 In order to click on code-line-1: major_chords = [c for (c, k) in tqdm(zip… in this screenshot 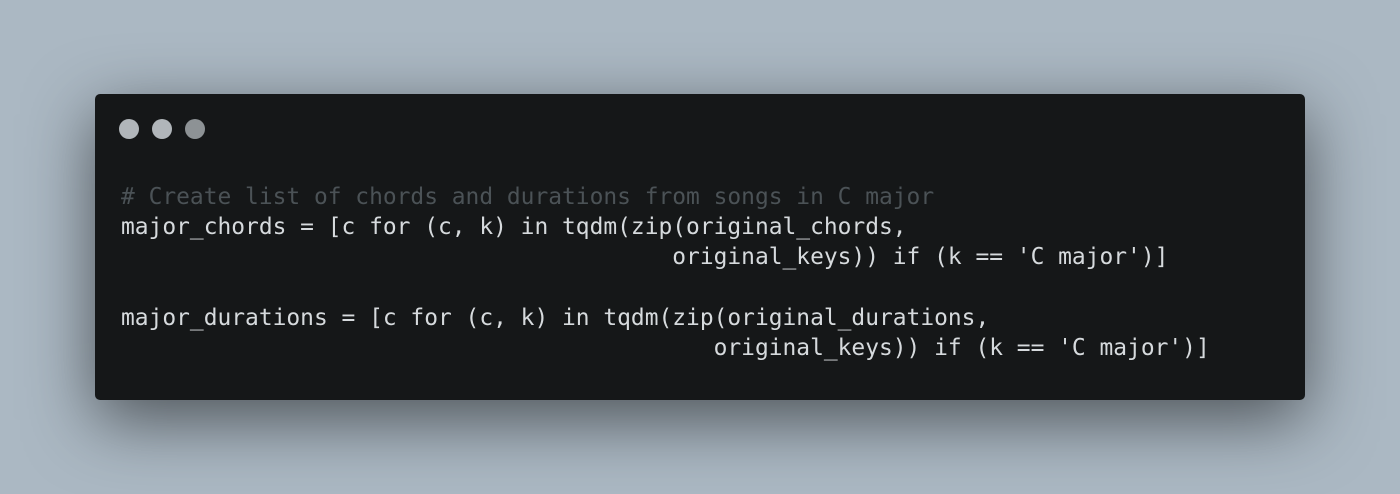, I will do `click(514, 227)`.